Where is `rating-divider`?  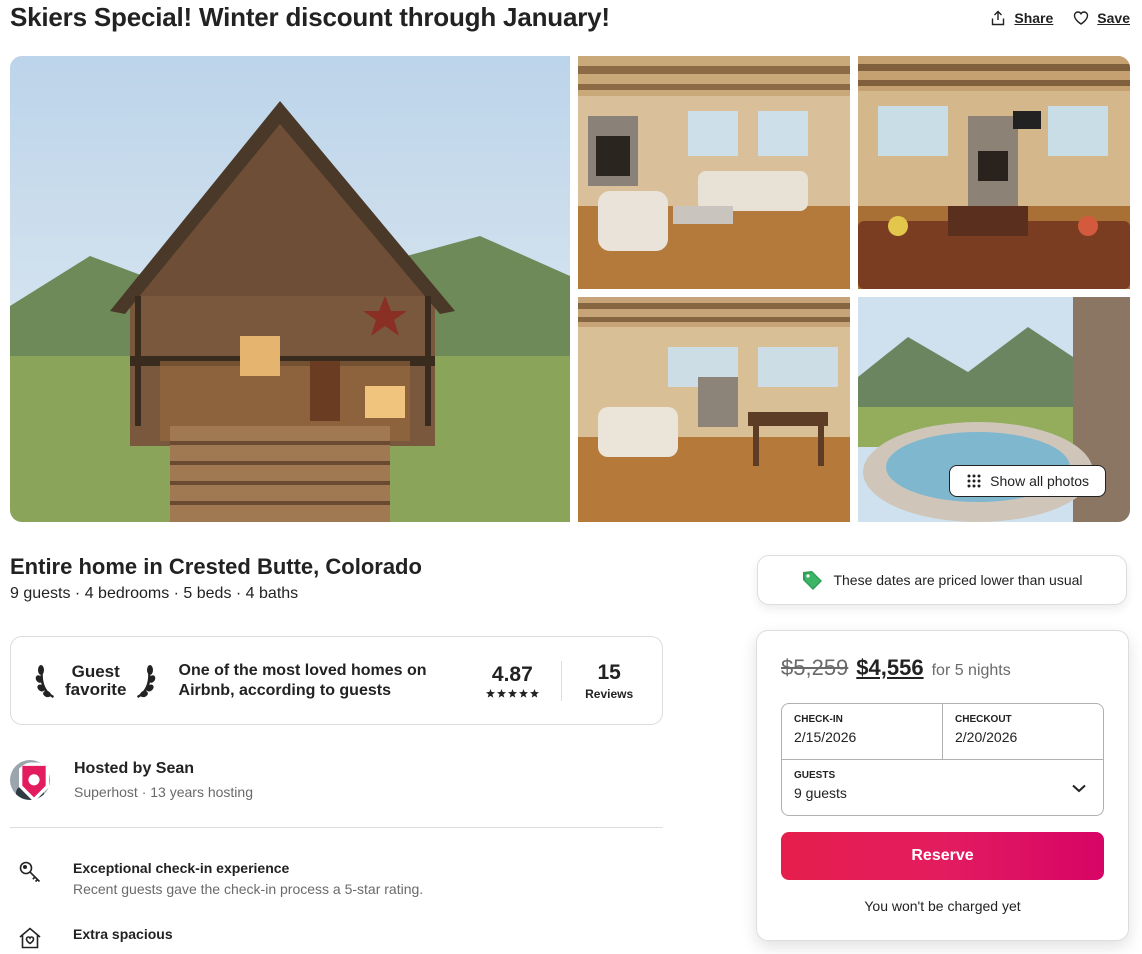 rating-divider is located at coordinates (562, 680).